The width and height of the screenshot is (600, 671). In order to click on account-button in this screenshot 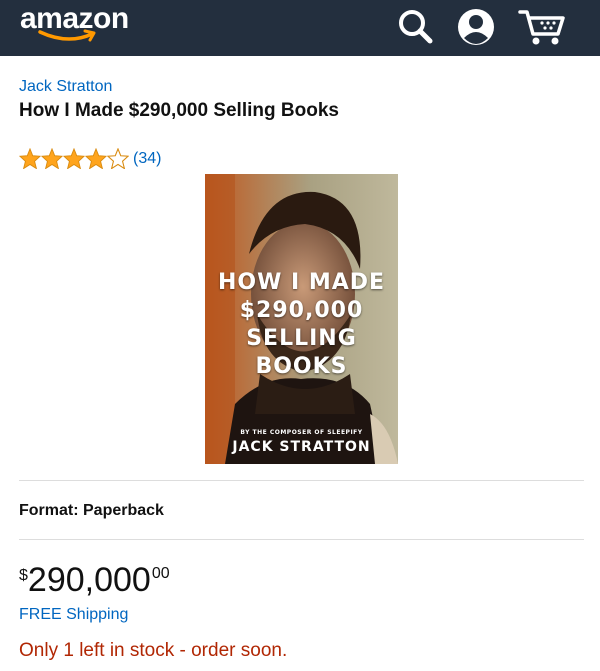, I will do `click(476, 29)`.